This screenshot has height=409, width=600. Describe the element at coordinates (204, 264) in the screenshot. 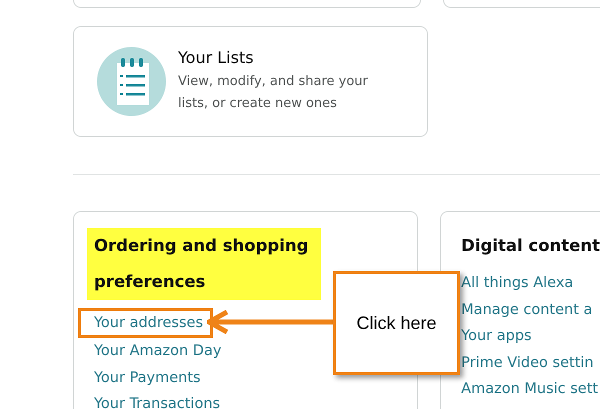

I see `section-heading: Ordering and shopping preferences` at that location.